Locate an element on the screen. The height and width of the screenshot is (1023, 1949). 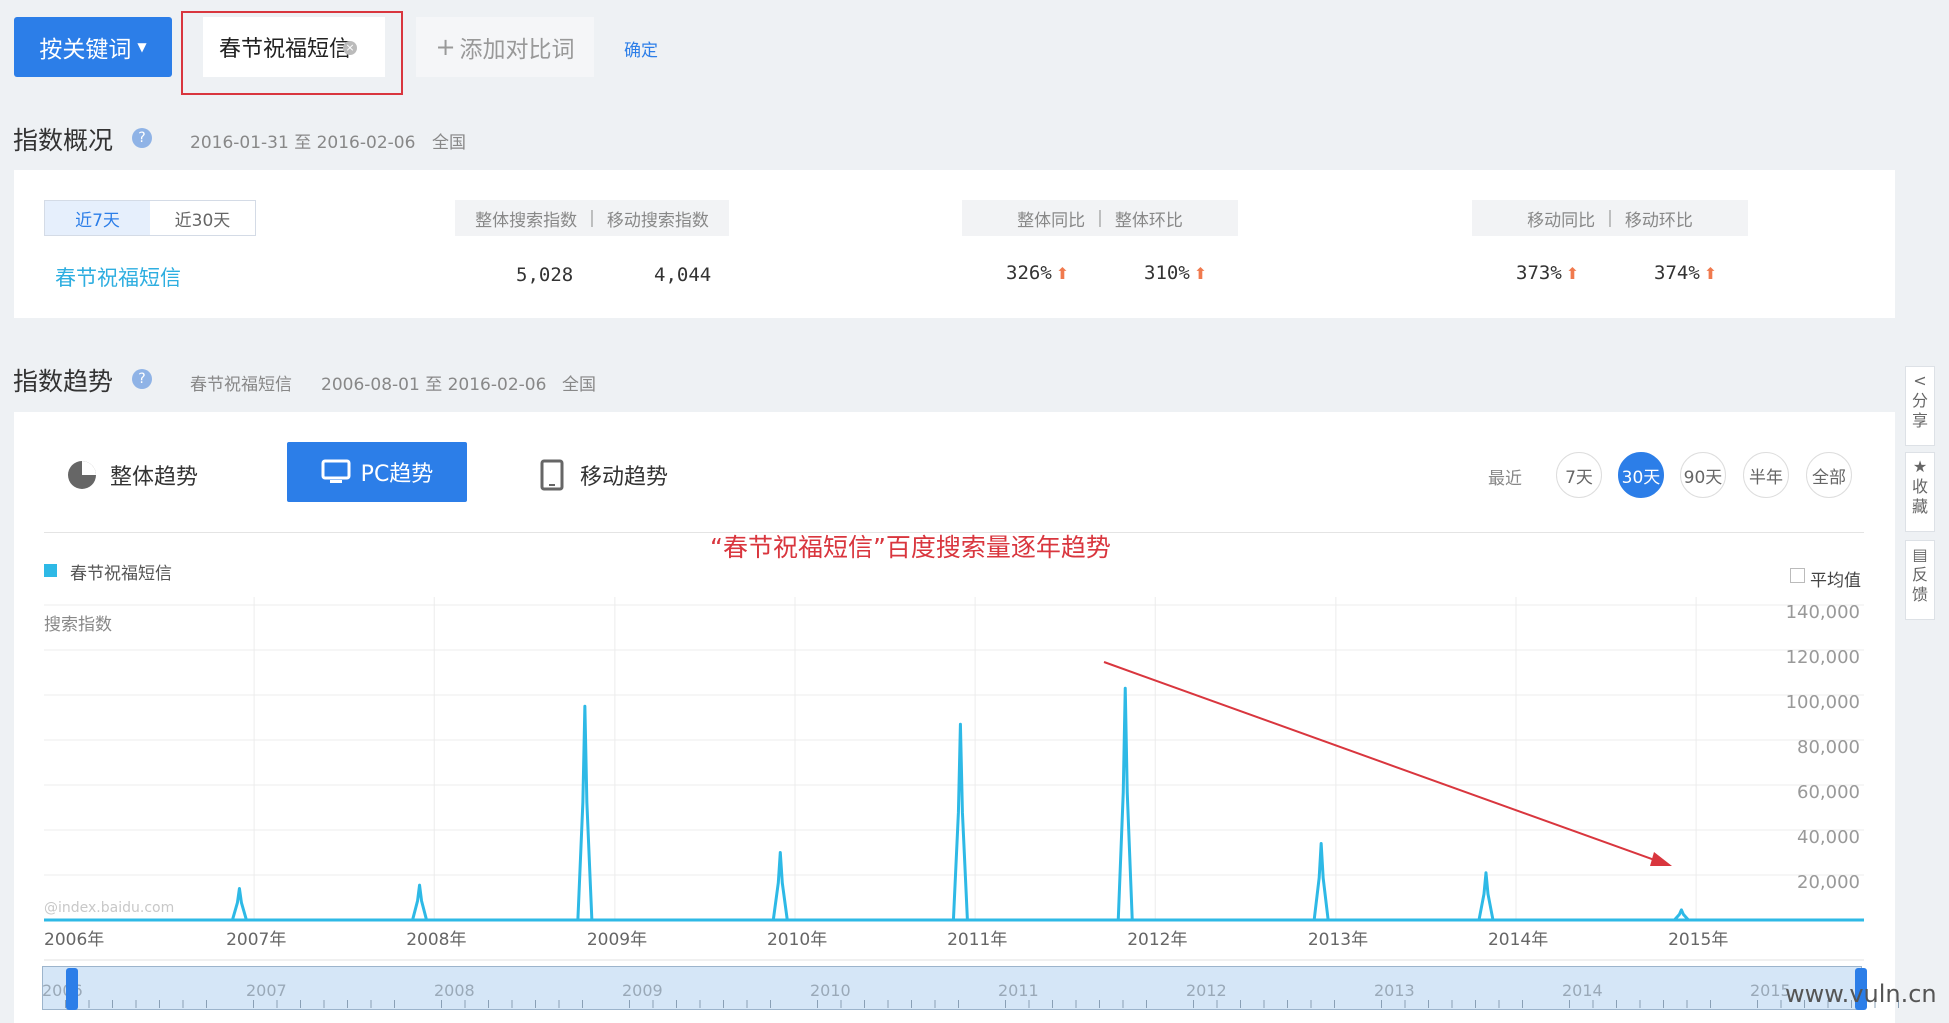
selector-year-label: 2012 is located at coordinates (1206, 990).